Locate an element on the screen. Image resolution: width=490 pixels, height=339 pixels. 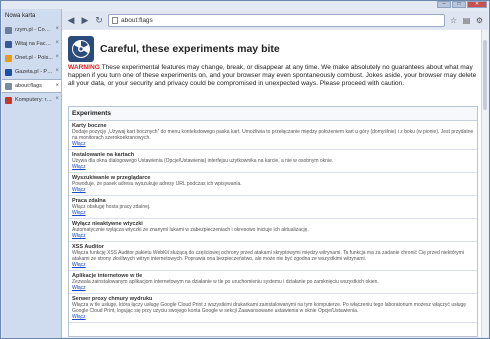
reload-button: ↻ is located at coordinates (99, 20).